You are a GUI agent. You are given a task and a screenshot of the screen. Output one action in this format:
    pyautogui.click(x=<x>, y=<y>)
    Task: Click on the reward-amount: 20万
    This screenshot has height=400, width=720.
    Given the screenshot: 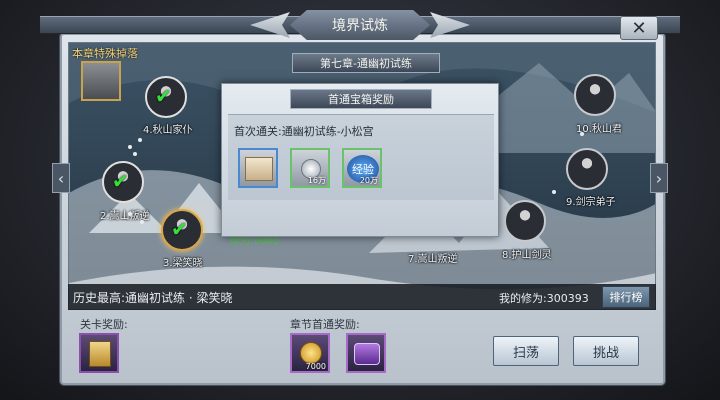 What is the action you would take?
    pyautogui.click(x=368, y=180)
    